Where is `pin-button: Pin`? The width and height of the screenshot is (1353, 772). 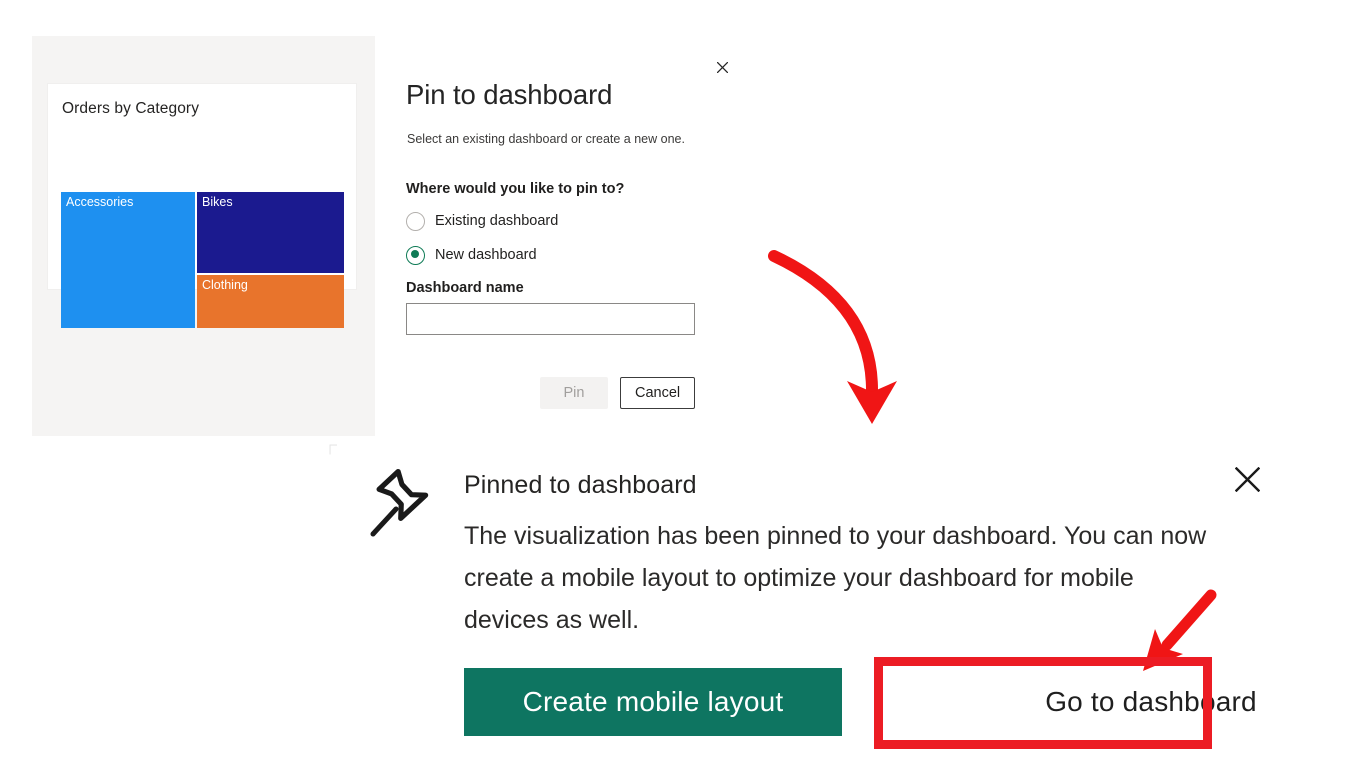
pin-button: Pin is located at coordinates (574, 393).